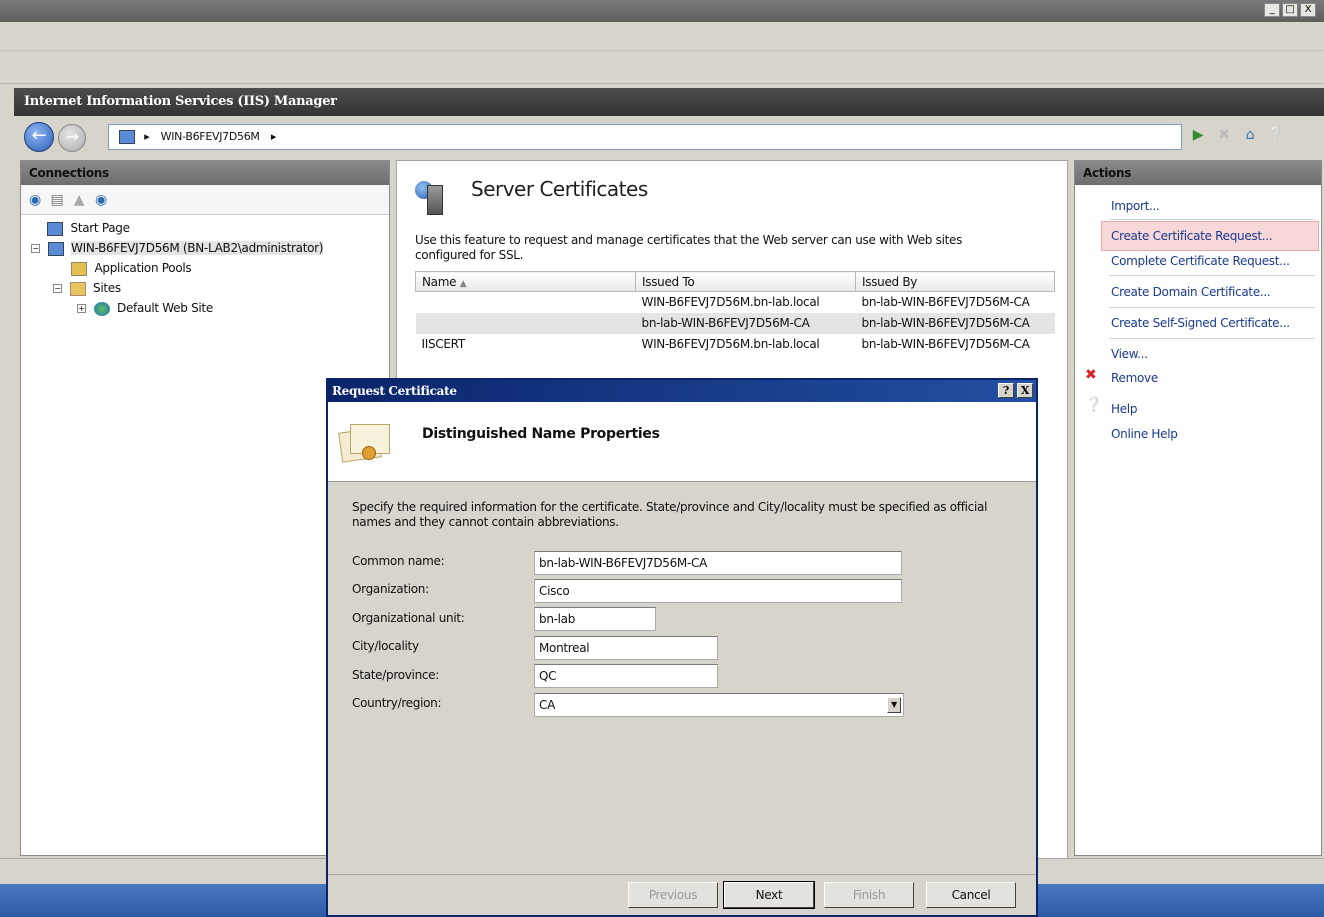  Describe the element at coordinates (432, 195) in the screenshot. I see `server-certificates-icon` at that location.